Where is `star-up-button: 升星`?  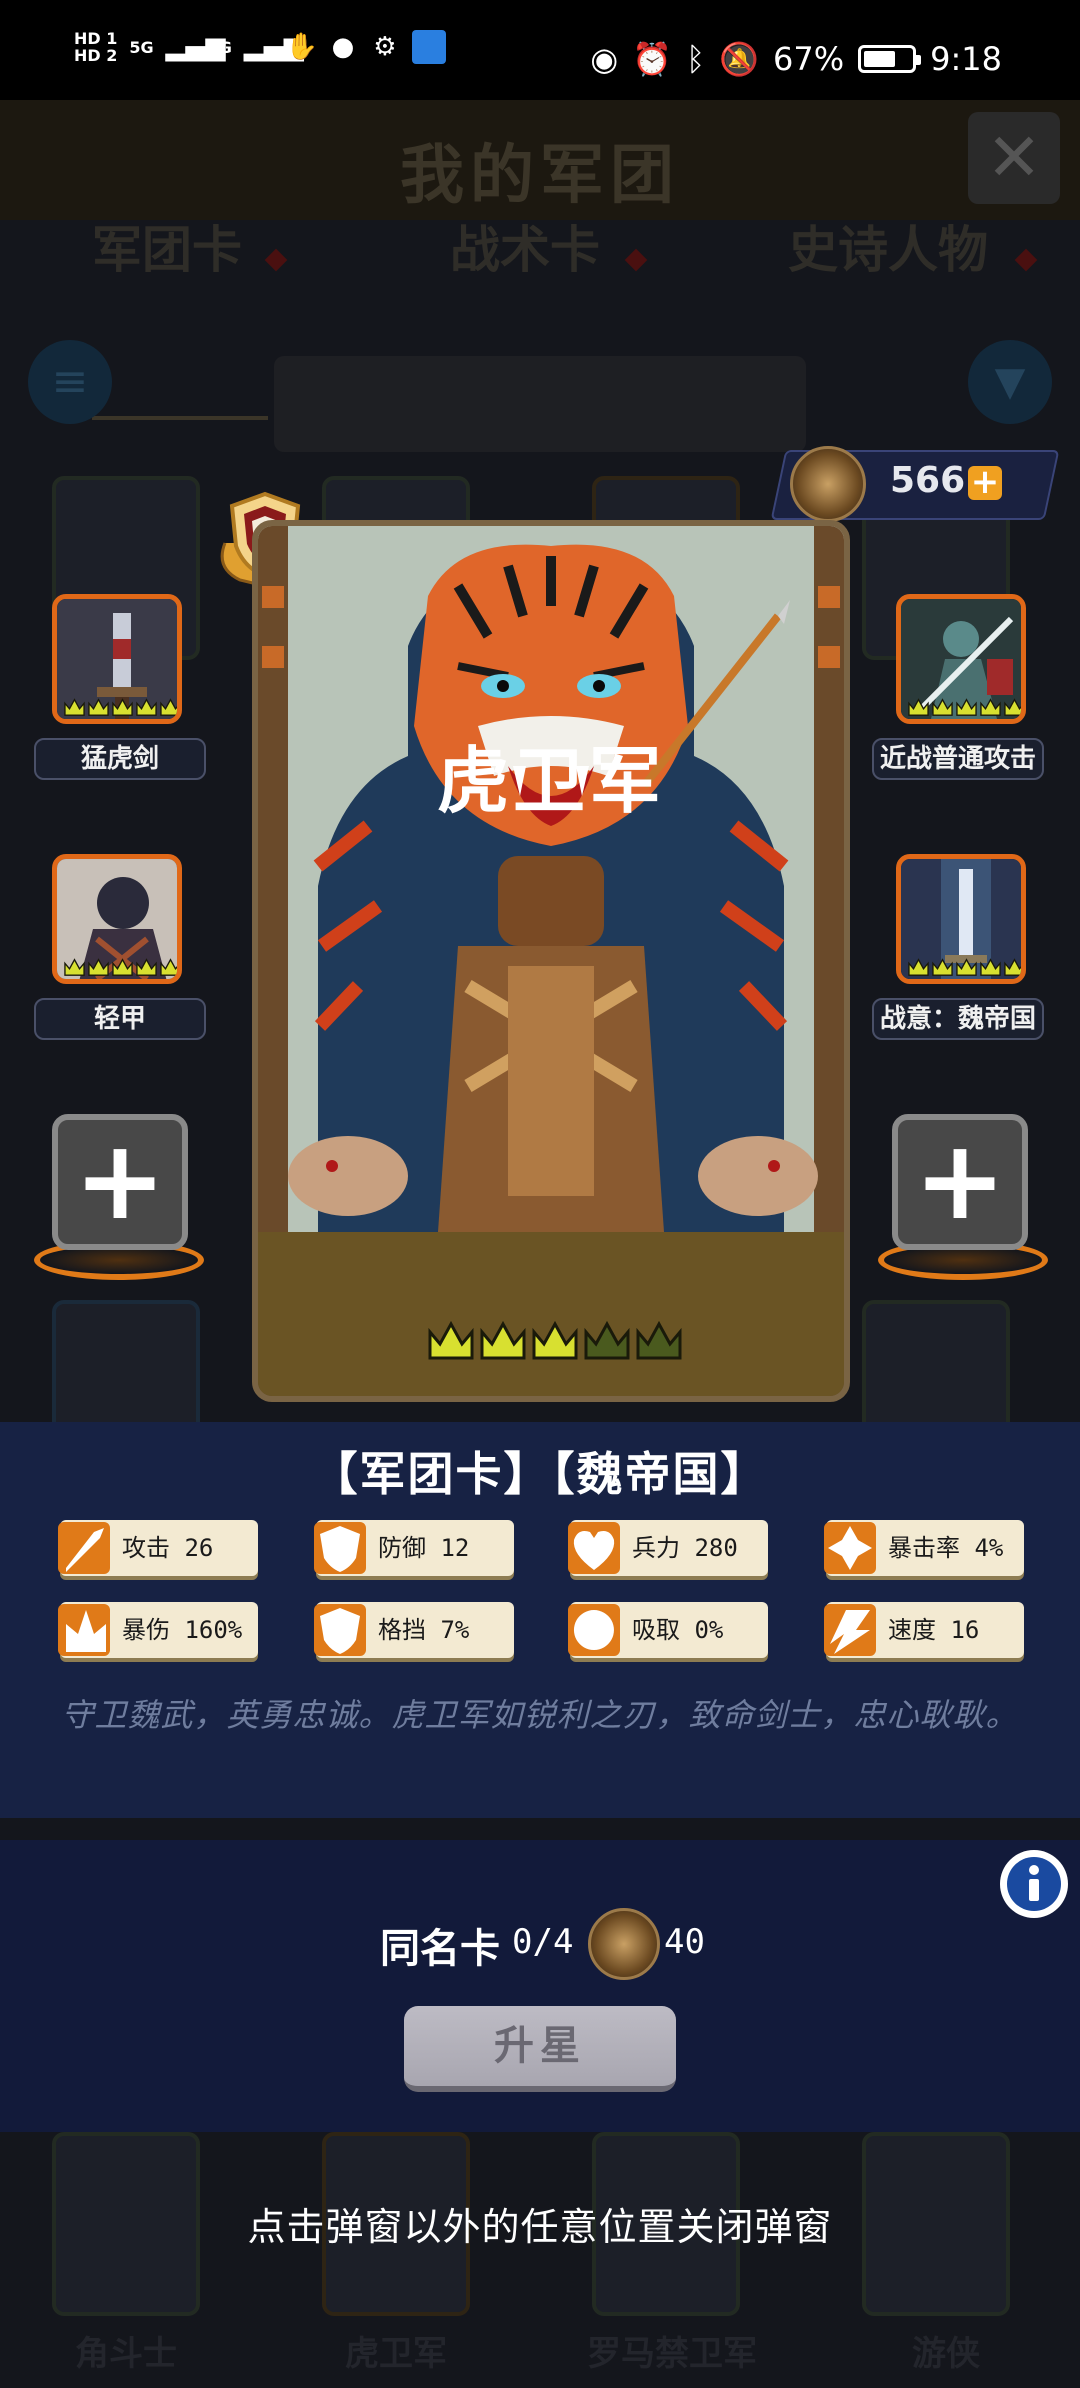
star-up-button: 升星 is located at coordinates (540, 2049).